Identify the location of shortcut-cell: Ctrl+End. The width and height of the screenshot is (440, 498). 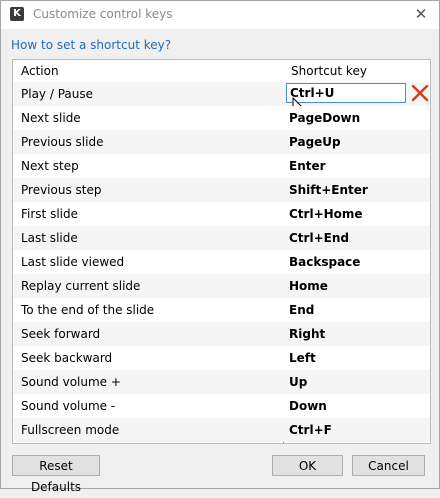
(319, 238).